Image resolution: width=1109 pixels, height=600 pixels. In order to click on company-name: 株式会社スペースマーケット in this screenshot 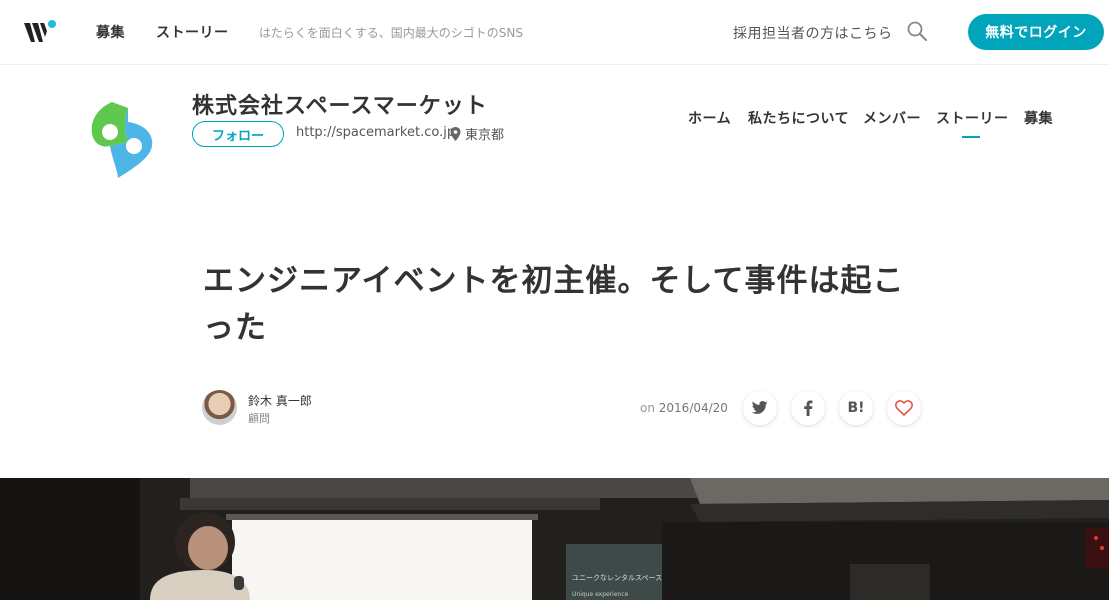, I will do `click(340, 104)`.